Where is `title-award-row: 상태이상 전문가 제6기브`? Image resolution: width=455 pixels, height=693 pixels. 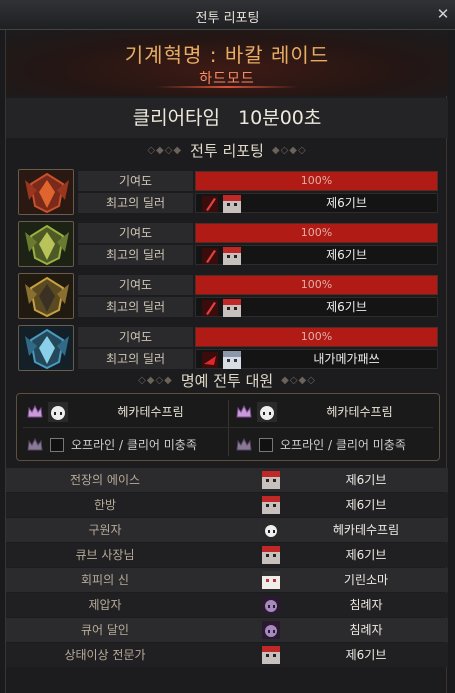
title-award-row: 상태이상 전문가 제6기브 is located at coordinates (227, 655).